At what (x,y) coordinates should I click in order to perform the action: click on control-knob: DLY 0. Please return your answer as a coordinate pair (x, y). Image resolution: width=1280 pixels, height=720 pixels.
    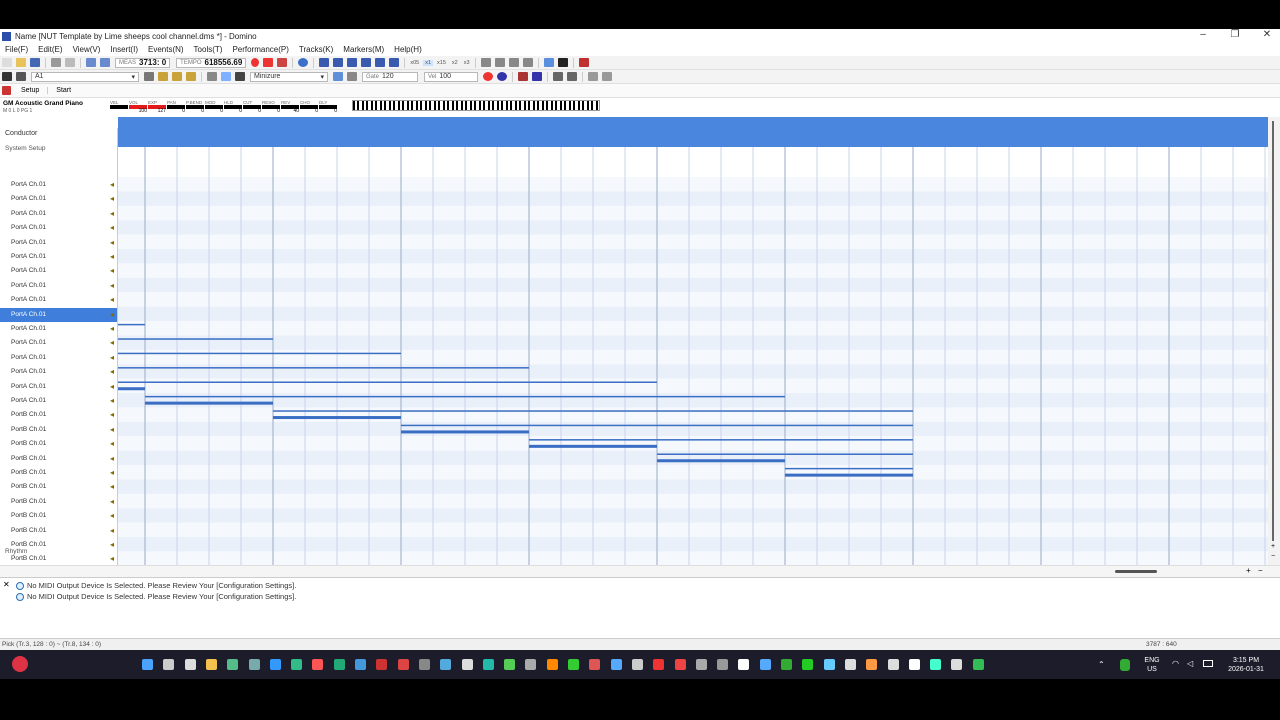
    Looking at the image, I should click on (328, 107).